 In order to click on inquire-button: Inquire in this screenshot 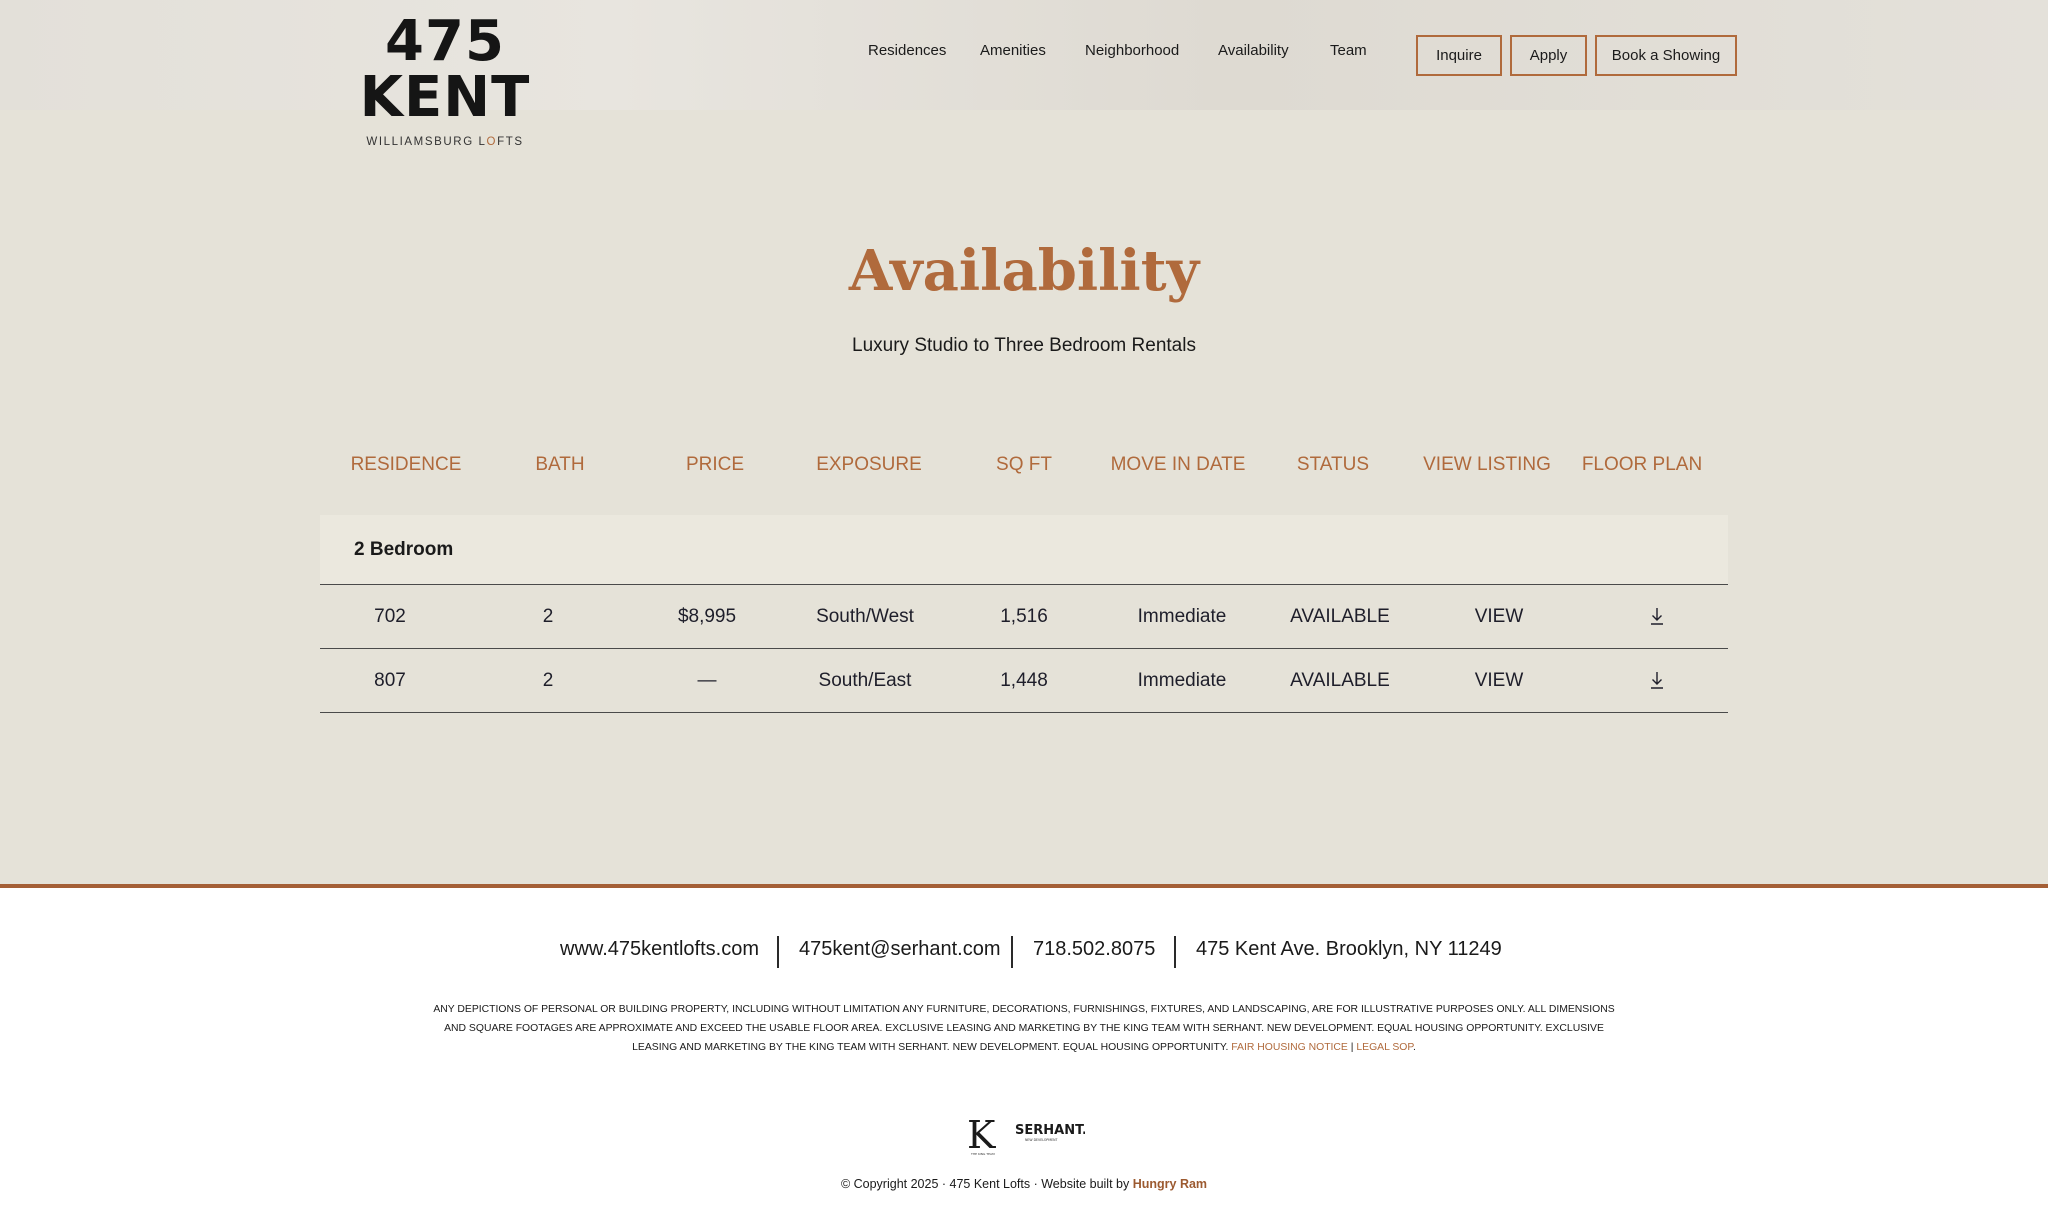, I will do `click(1459, 55)`.